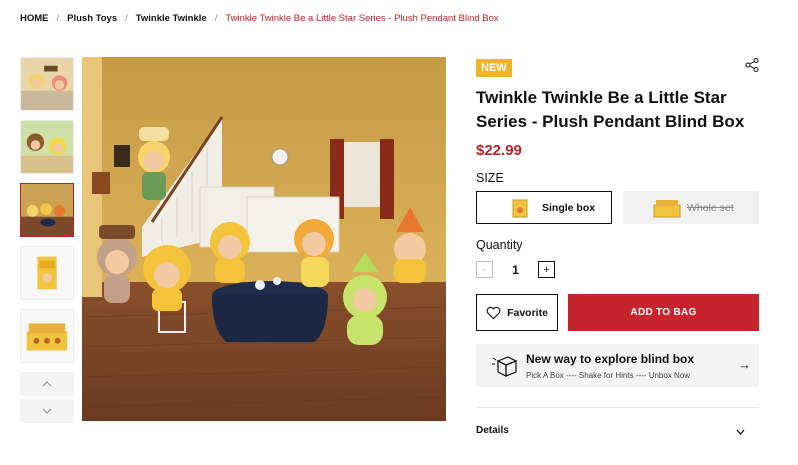 The image size is (798, 465). I want to click on new-badge: NEW, so click(494, 68).